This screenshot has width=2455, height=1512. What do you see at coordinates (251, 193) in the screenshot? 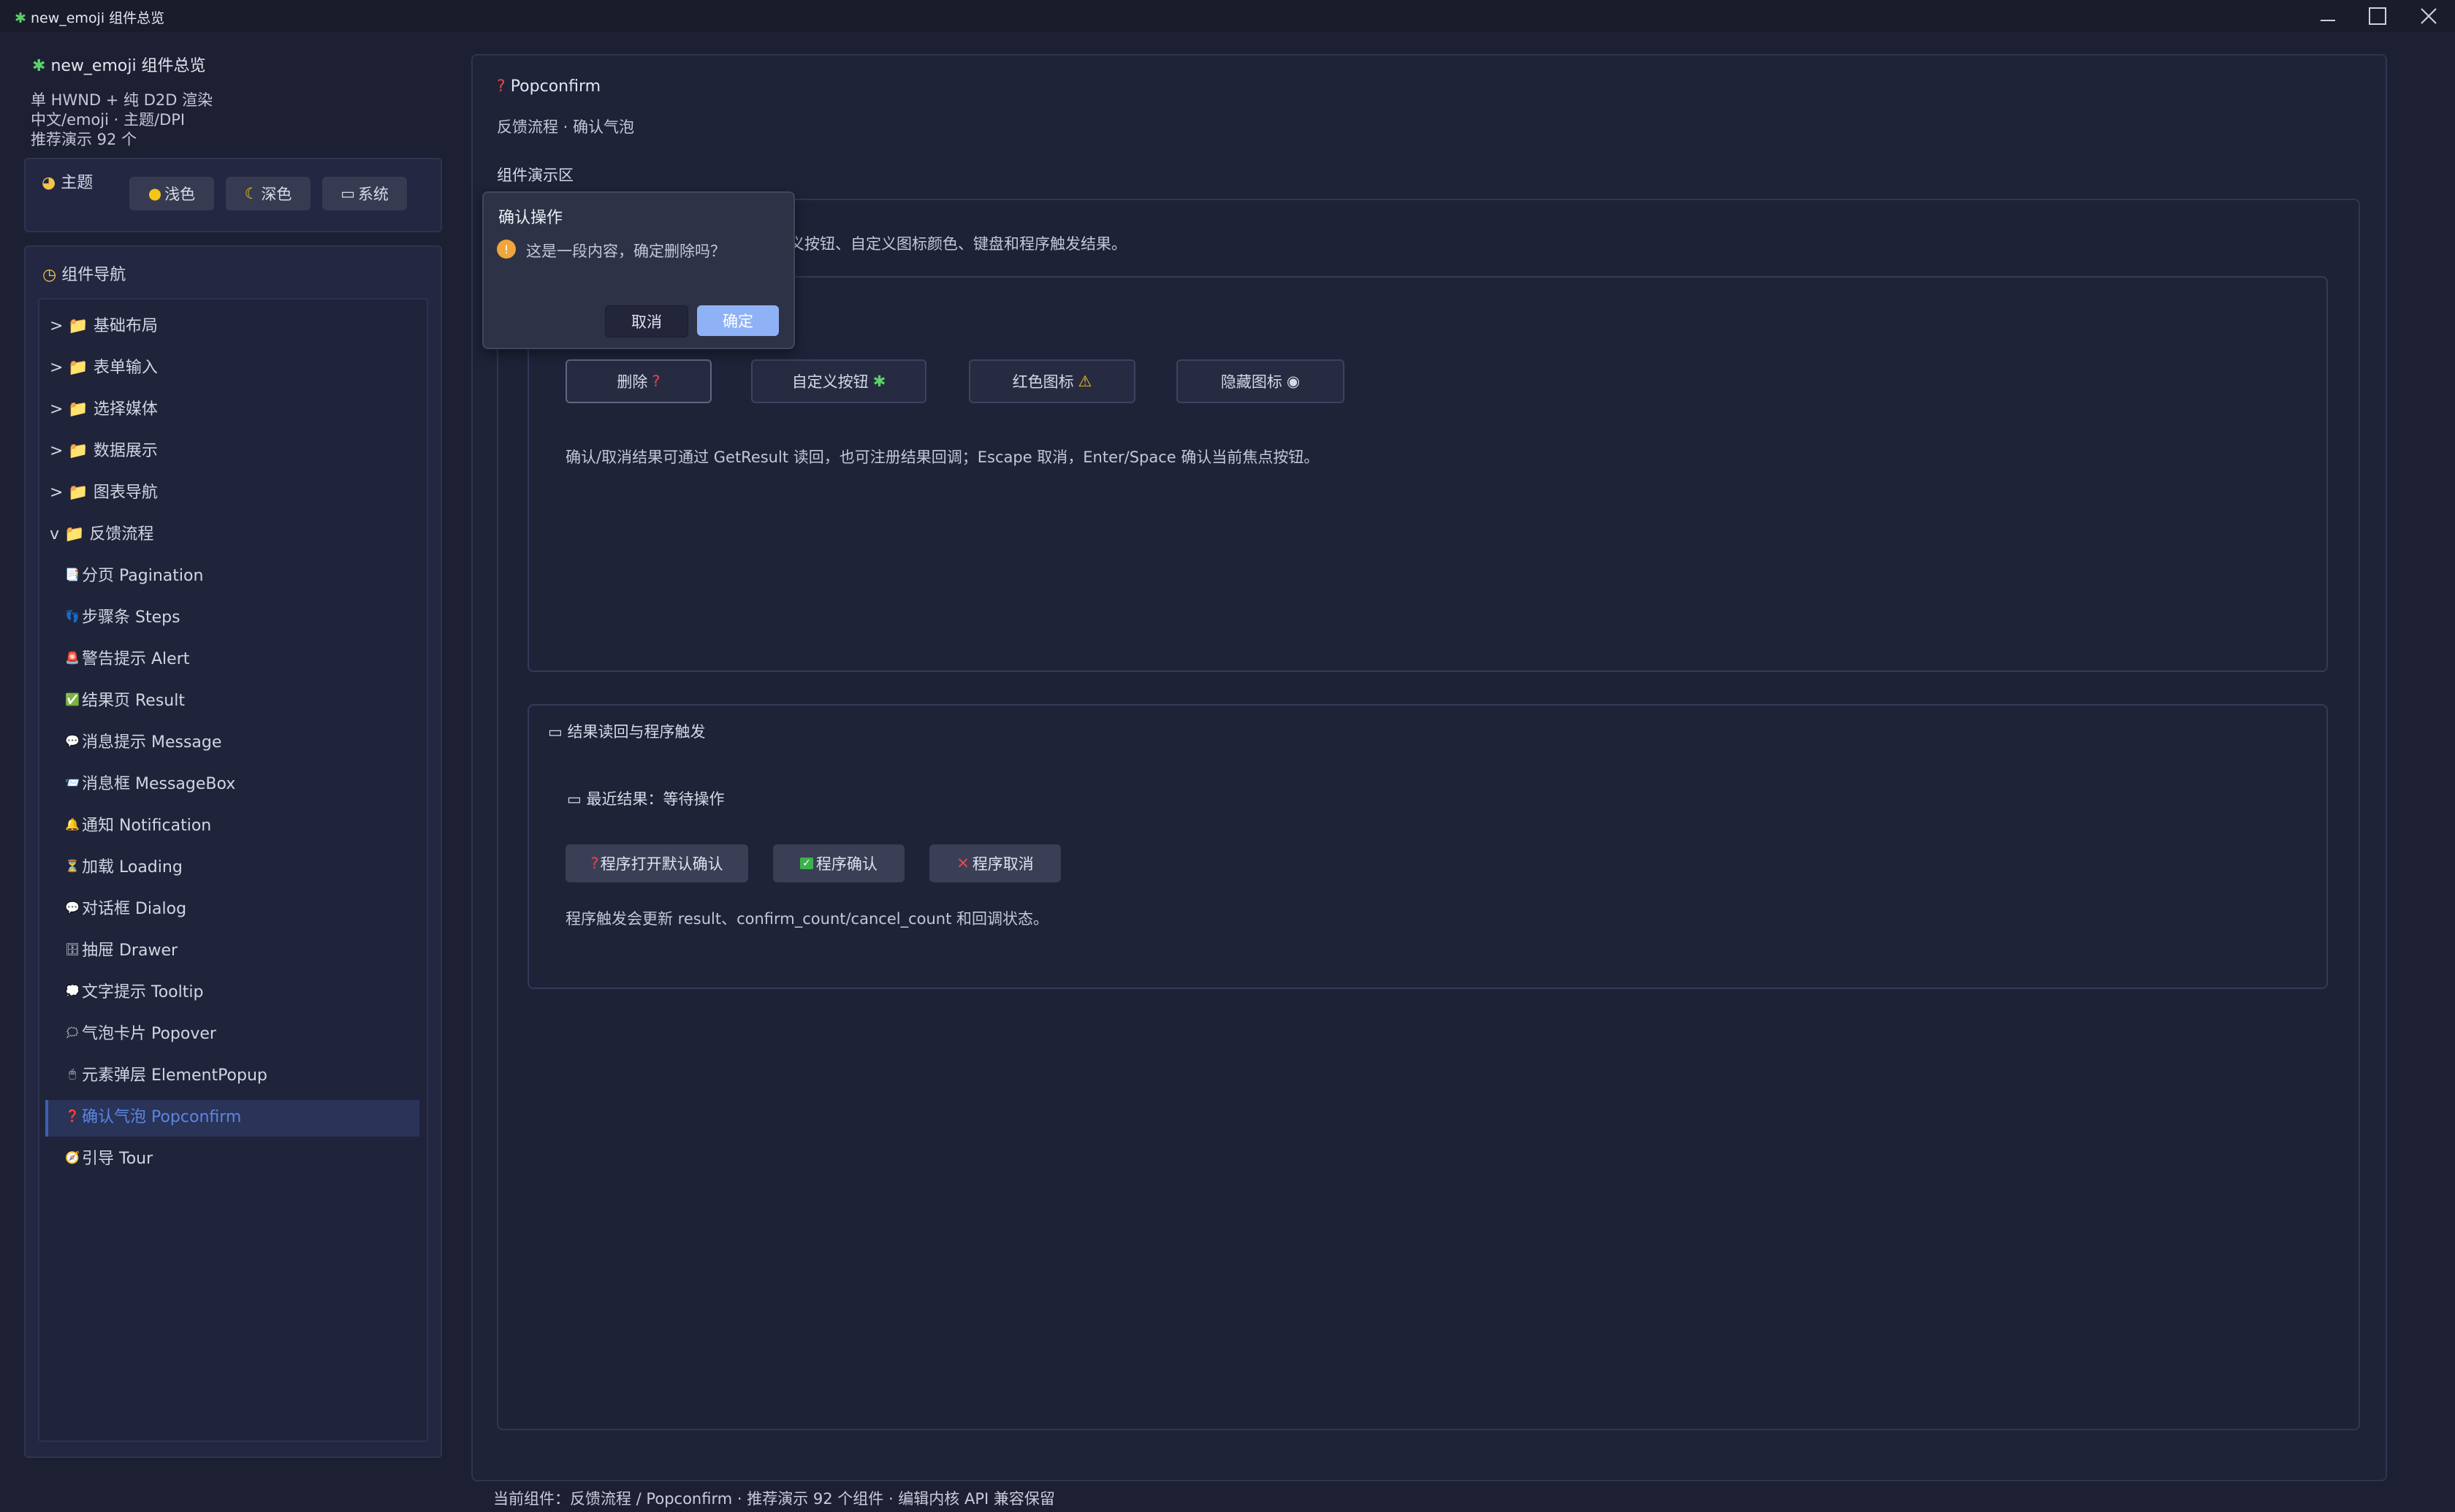
I see `moon-icon: ☾` at bounding box center [251, 193].